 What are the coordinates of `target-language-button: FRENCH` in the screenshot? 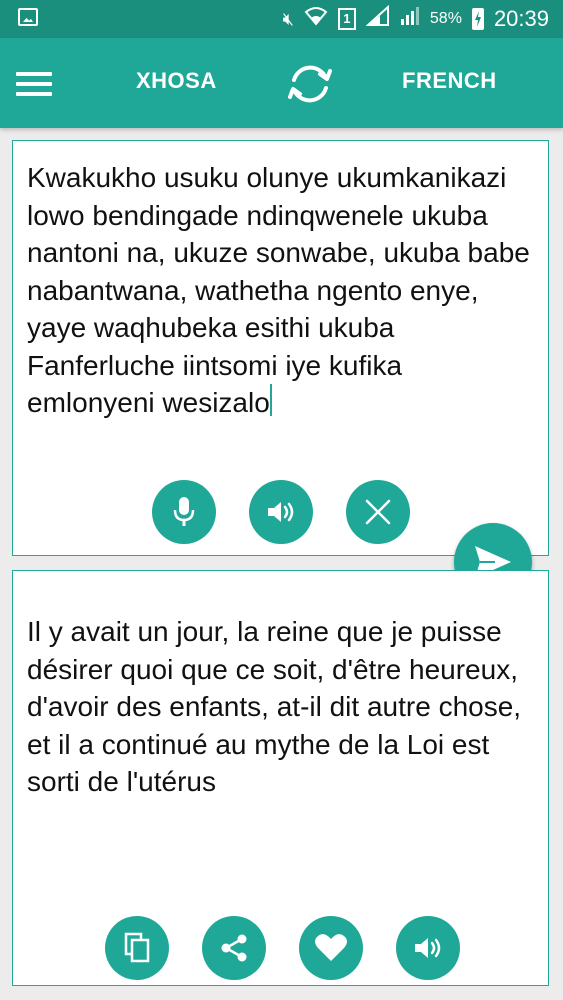 It's located at (449, 81).